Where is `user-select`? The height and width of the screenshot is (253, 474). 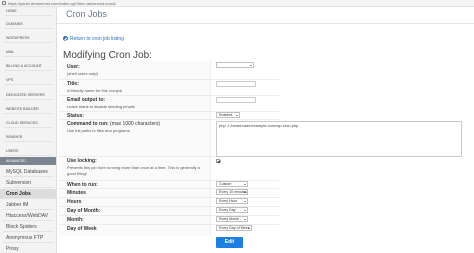 user-select is located at coordinates (235, 65).